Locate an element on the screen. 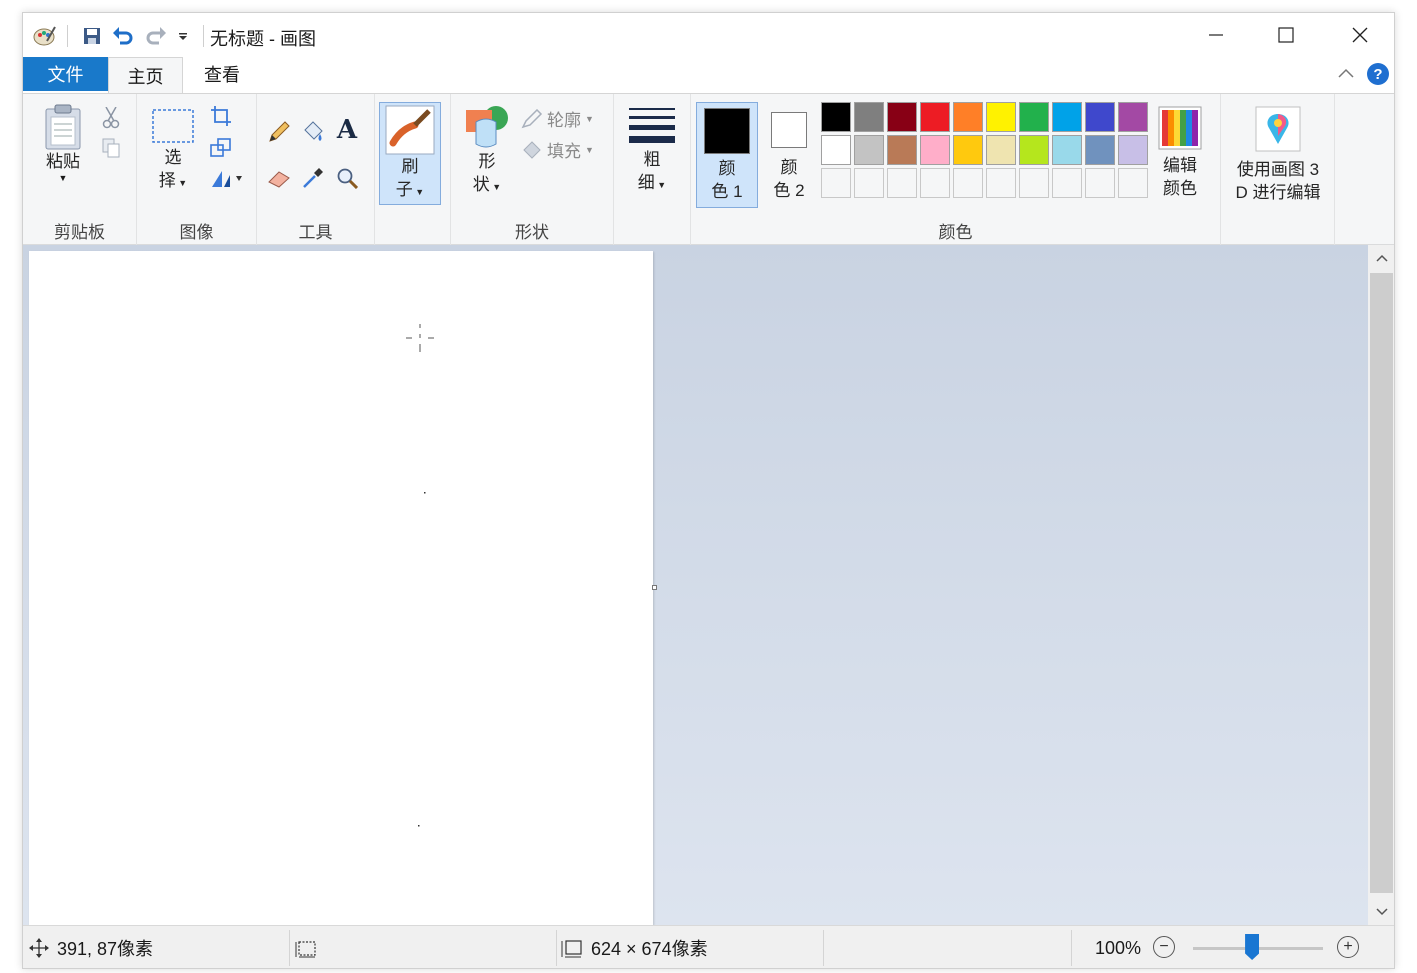 The image size is (1417, 973). cursor-position-text: 391, 87像素 is located at coordinates (105, 949).